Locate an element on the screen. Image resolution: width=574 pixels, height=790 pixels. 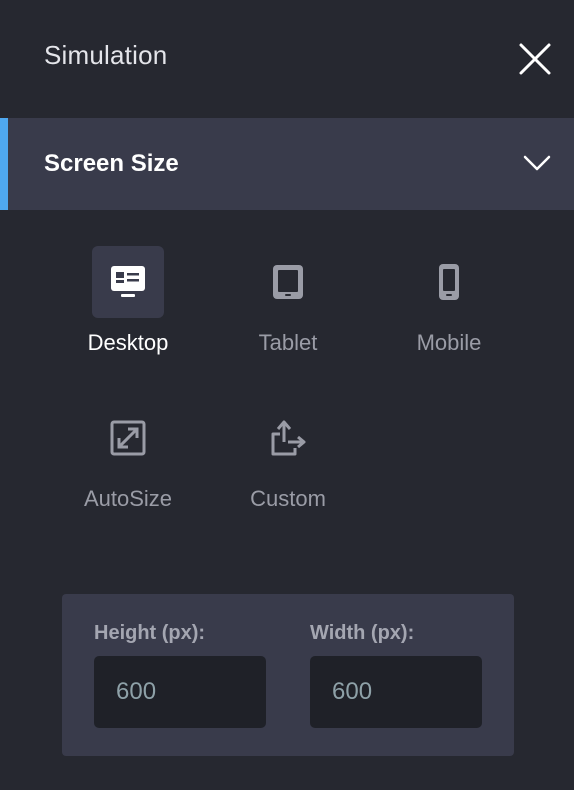
panel-header: Simulation is located at coordinates (287, 59).